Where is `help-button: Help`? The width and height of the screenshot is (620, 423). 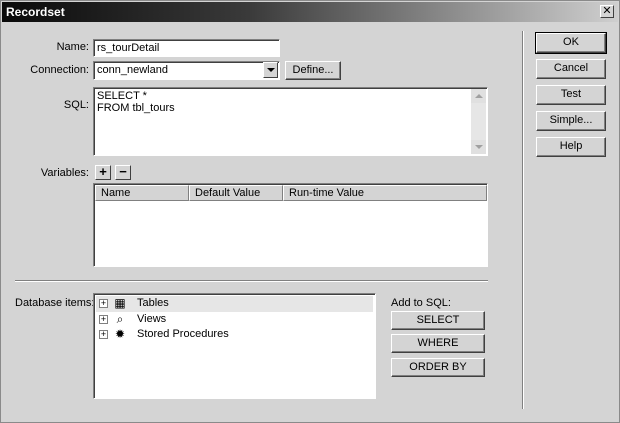 help-button: Help is located at coordinates (571, 147).